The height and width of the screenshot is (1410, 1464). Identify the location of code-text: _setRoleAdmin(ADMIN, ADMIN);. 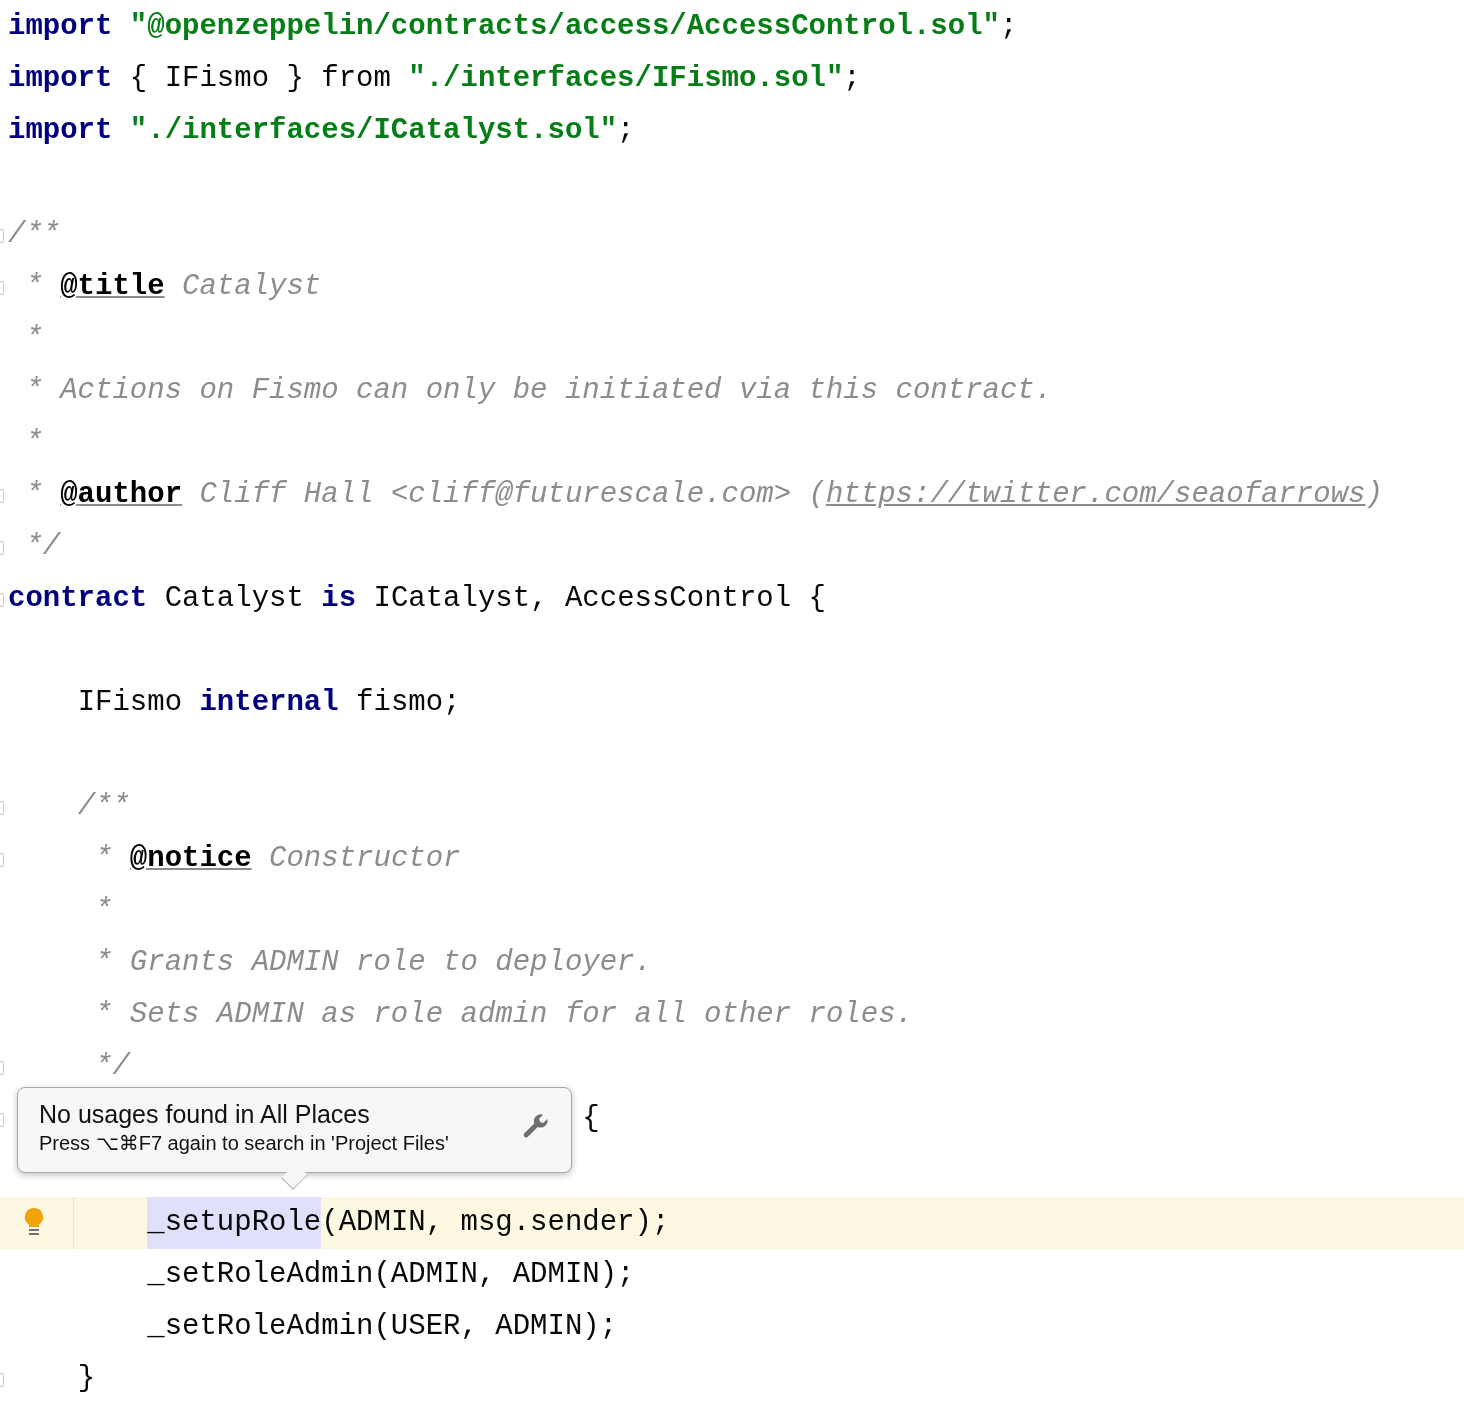
(391, 1274).